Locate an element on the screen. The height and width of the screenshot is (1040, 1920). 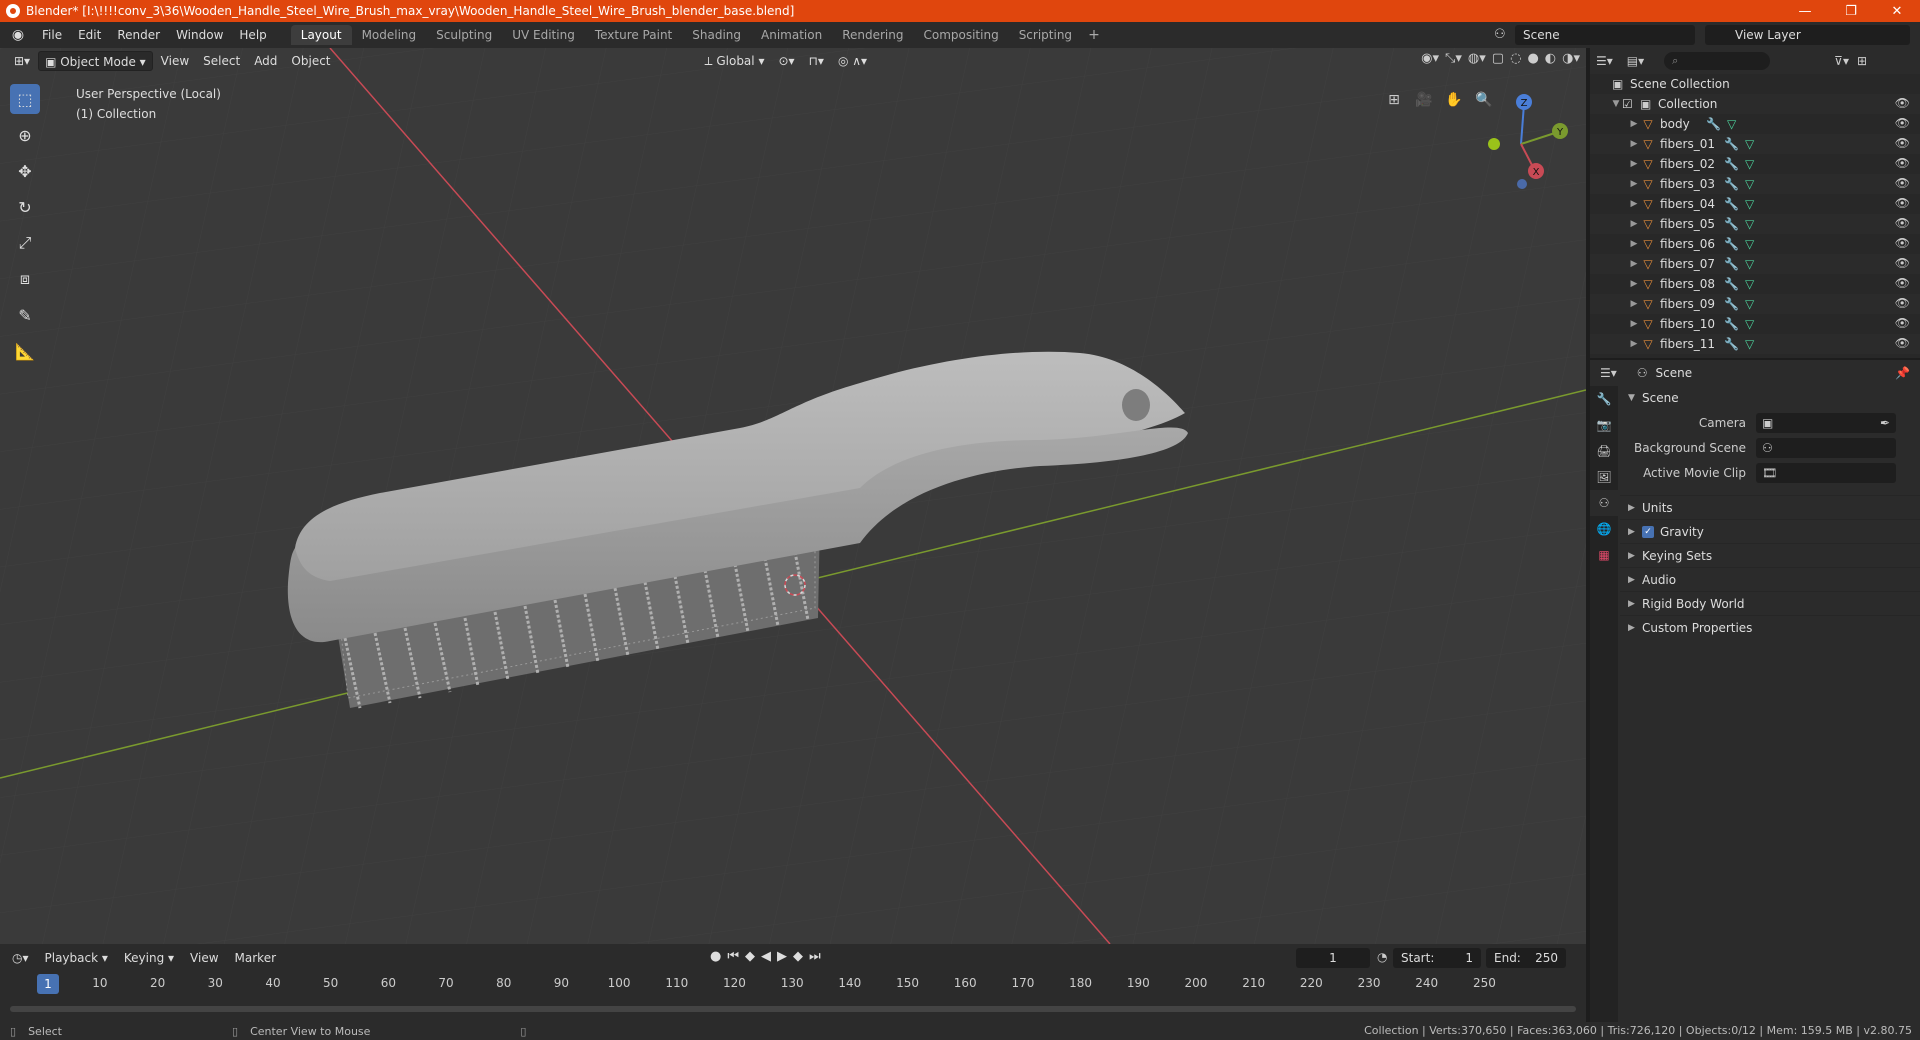
menu-file: File is located at coordinates (52, 35).